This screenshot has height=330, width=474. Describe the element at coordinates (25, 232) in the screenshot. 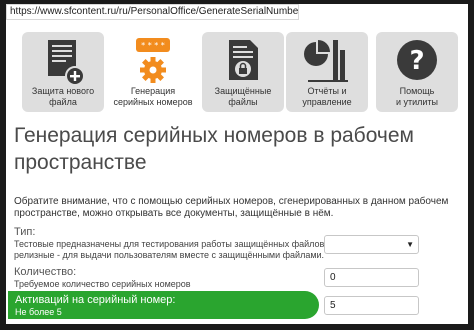

I see `type-label: Тип:` at that location.